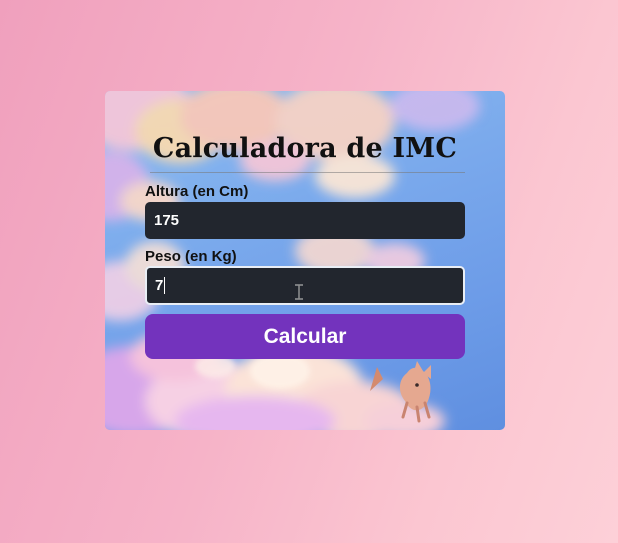 Image resolution: width=618 pixels, height=543 pixels. I want to click on altura-input: 175, so click(305, 220).